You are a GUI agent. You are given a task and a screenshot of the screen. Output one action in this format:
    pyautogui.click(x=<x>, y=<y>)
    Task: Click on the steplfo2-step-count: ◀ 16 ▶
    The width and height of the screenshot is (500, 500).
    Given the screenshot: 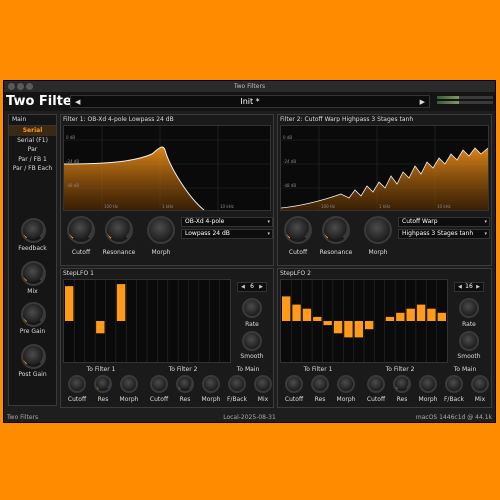 What is the action you would take?
    pyautogui.click(x=469, y=287)
    